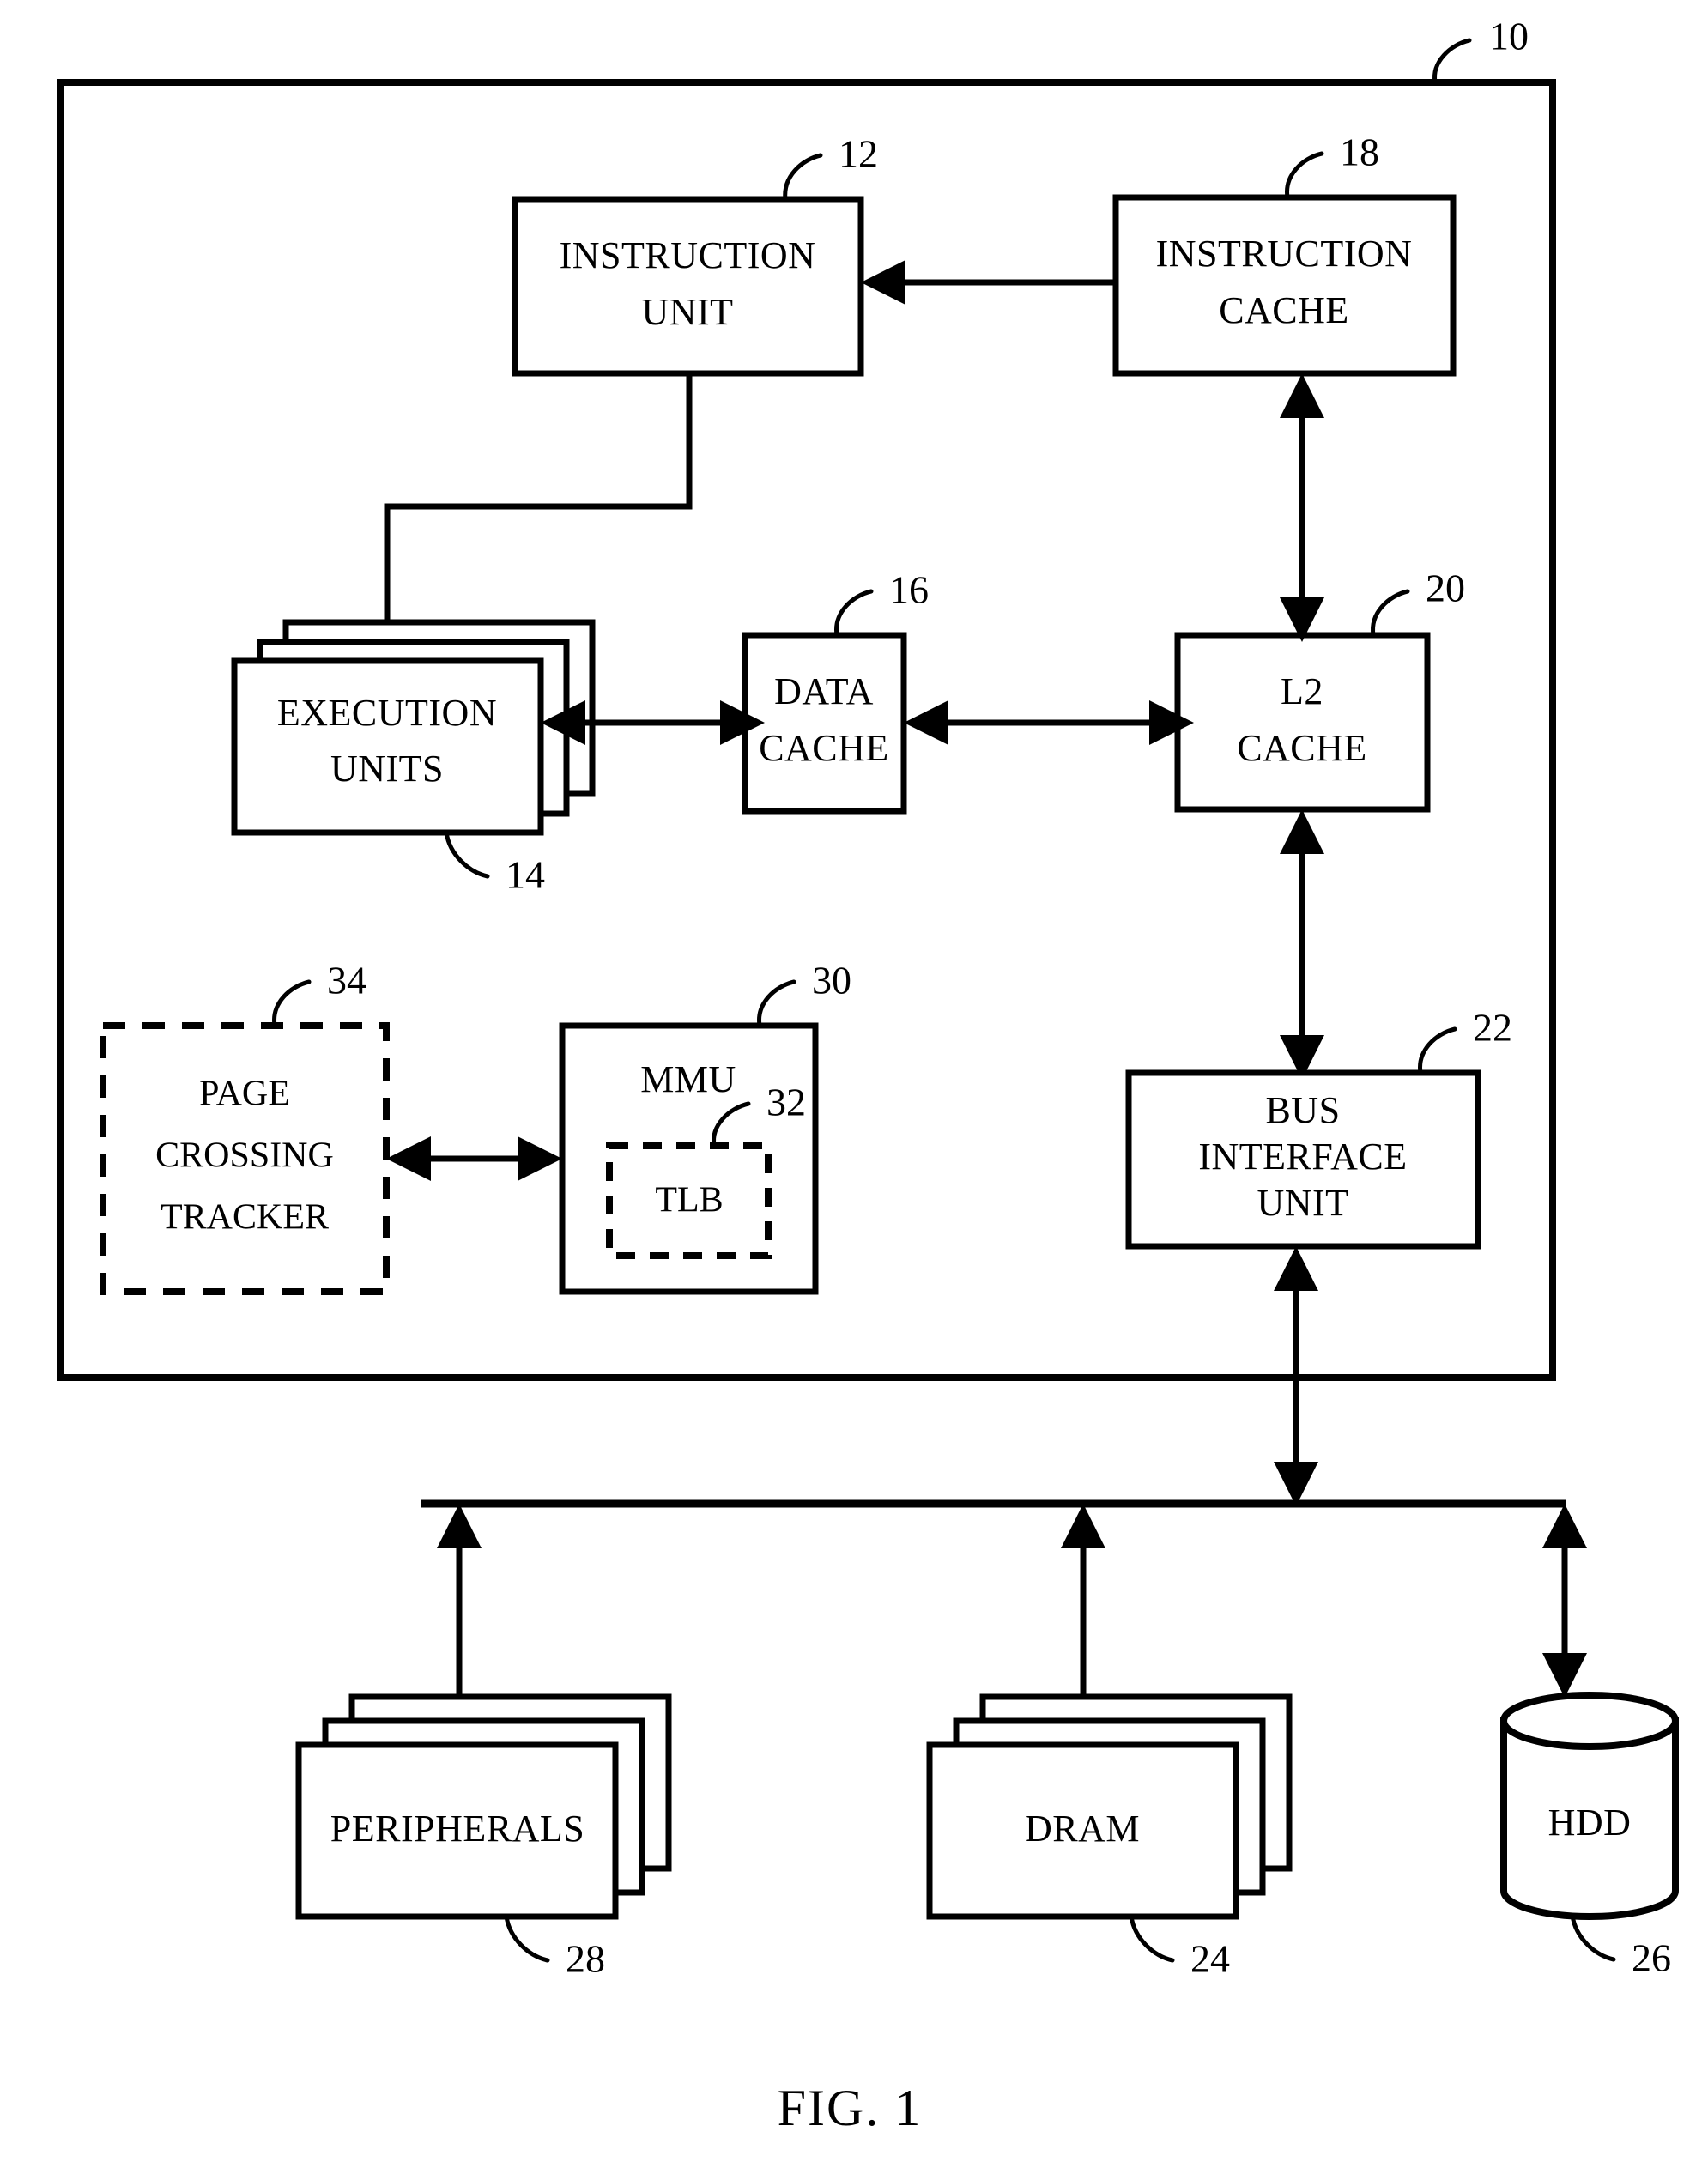  I want to click on instruction-unit-box, so click(688, 286).